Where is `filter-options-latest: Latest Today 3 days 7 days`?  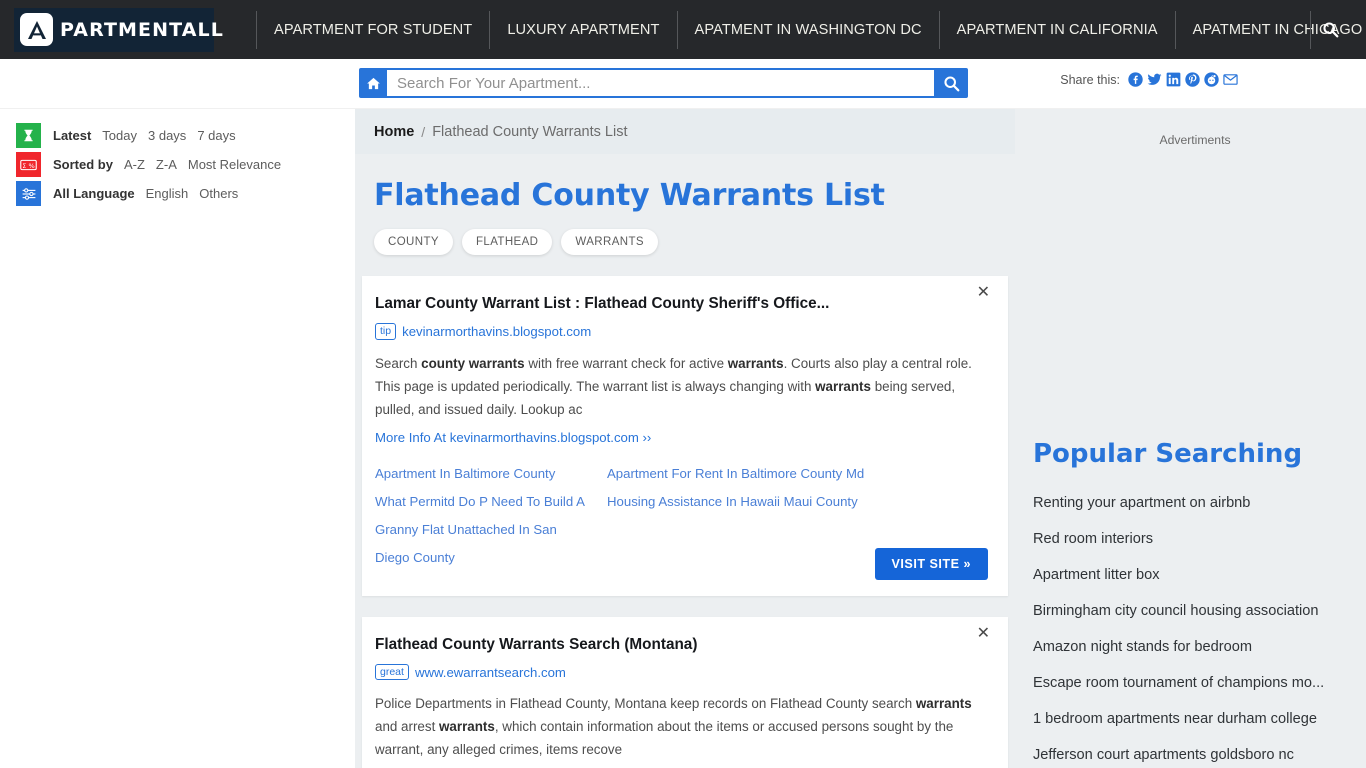
filter-options-latest: Latest Today 3 days 7 days is located at coordinates (144, 135).